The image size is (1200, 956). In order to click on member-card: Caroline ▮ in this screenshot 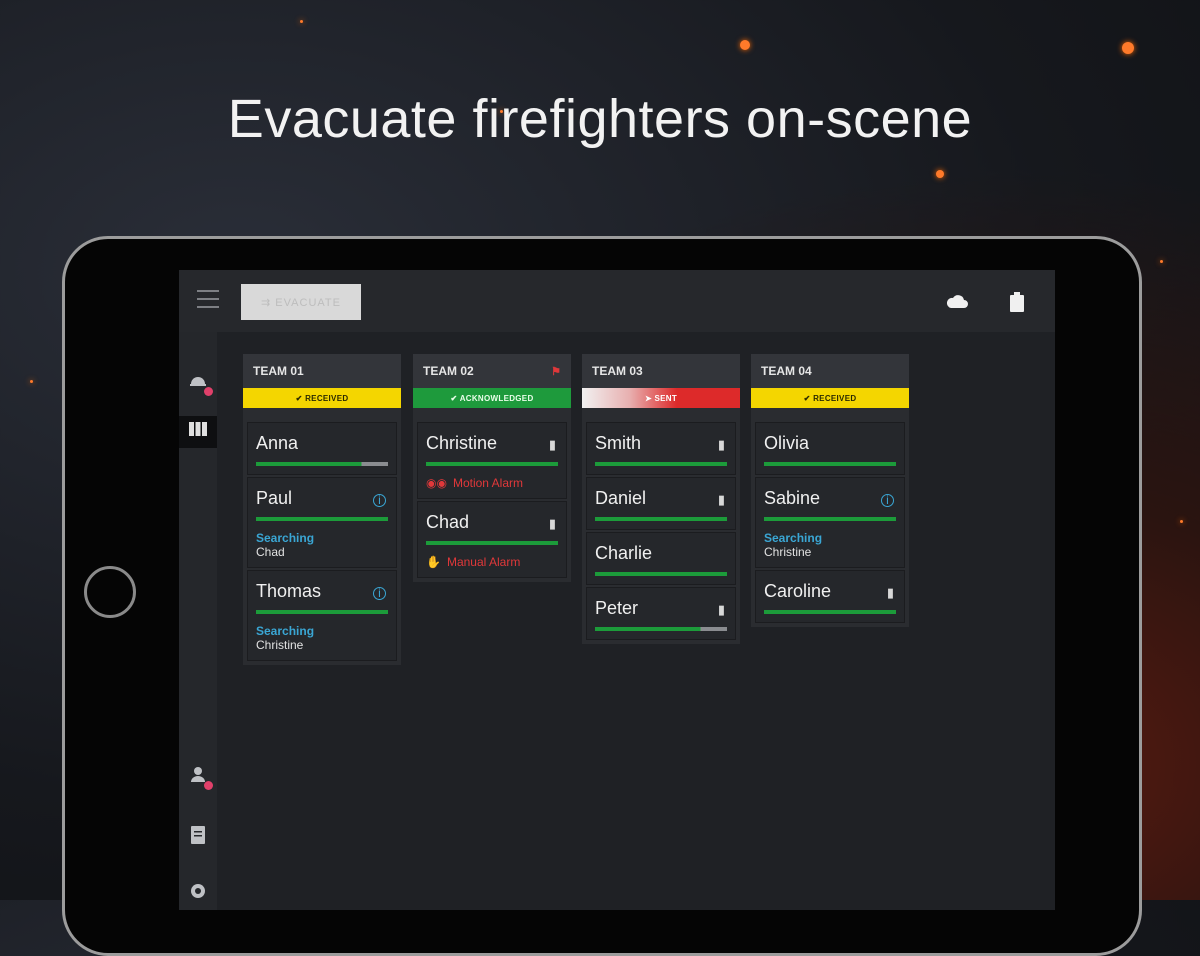, I will do `click(830, 596)`.